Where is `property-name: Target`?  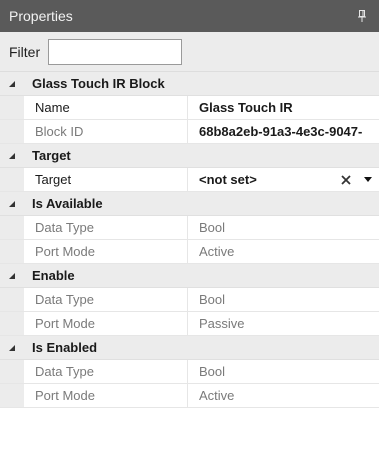 property-name: Target is located at coordinates (106, 179).